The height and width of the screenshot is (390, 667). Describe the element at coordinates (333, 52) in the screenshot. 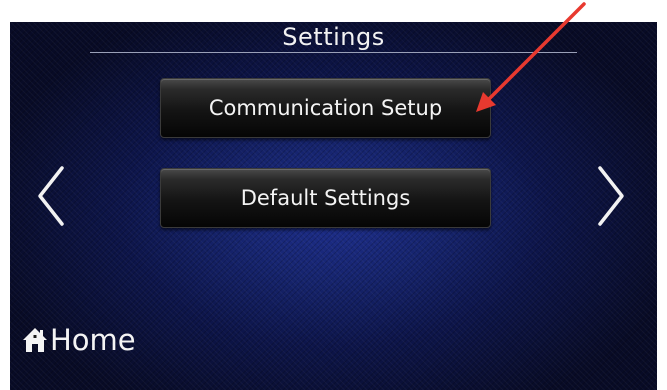

I see `title-divider` at that location.